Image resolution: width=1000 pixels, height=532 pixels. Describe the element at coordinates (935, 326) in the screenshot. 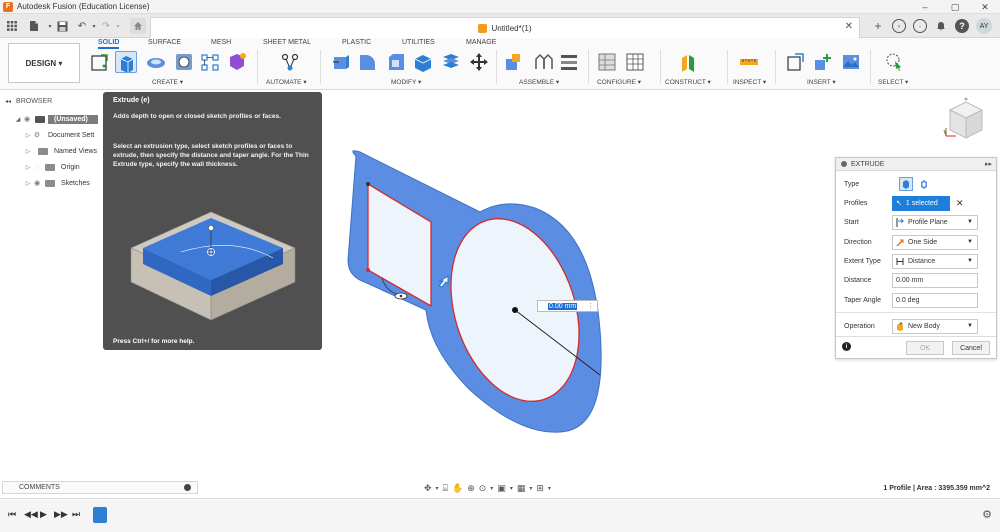

I see `operation-select: New Body ▼` at that location.